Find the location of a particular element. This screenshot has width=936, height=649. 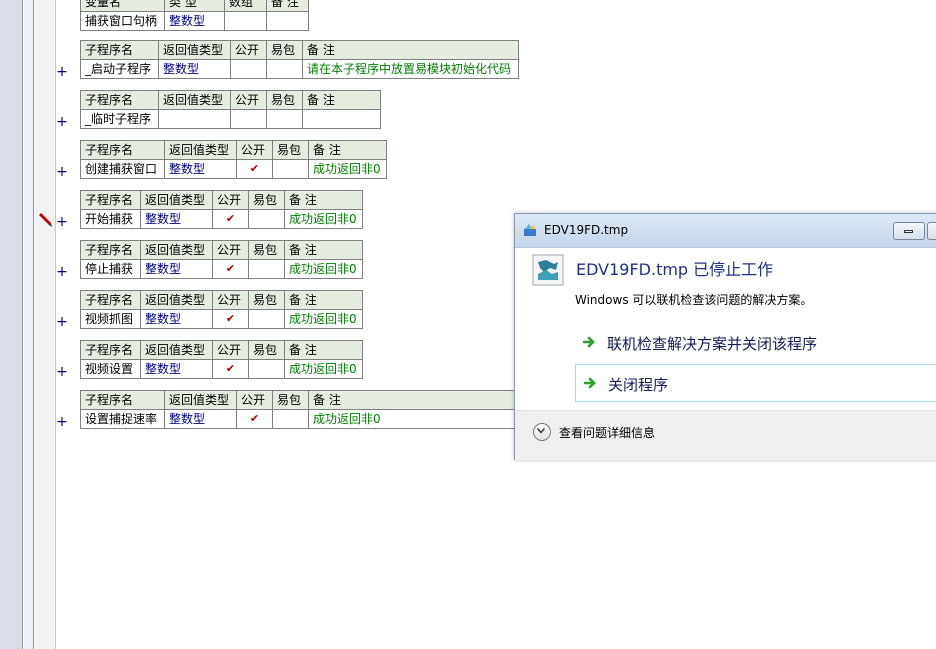

chevron-down-icon is located at coordinates (541, 431).